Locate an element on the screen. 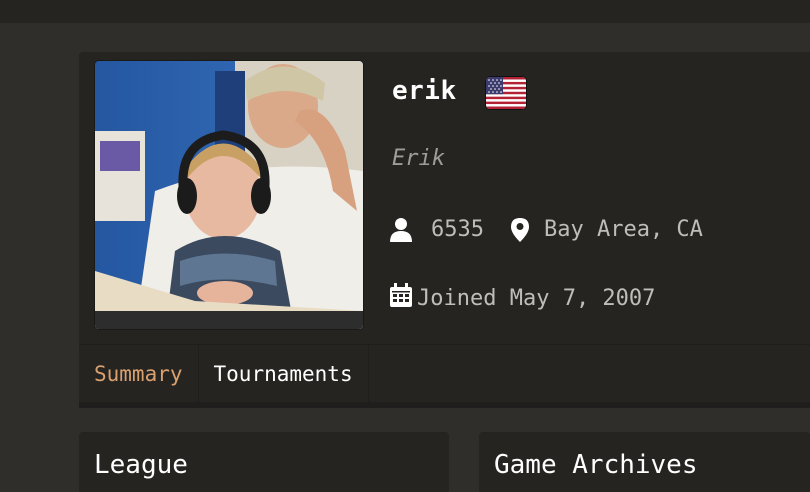 This screenshot has width=810, height=492. top-bar is located at coordinates (405, 11).